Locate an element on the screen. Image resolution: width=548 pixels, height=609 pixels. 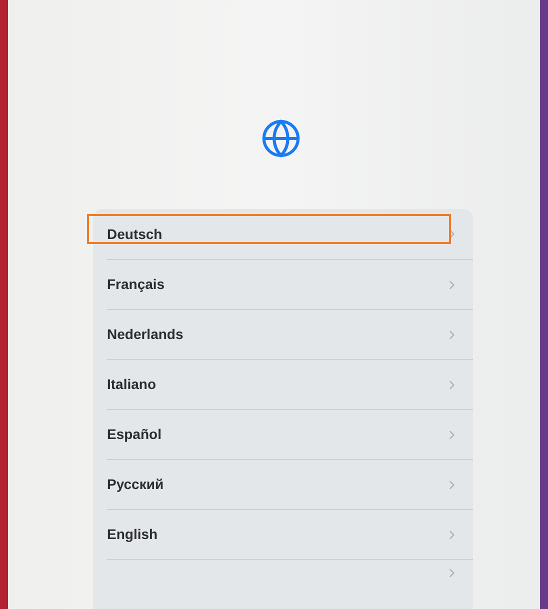
language-label: Español is located at coordinates (134, 434).